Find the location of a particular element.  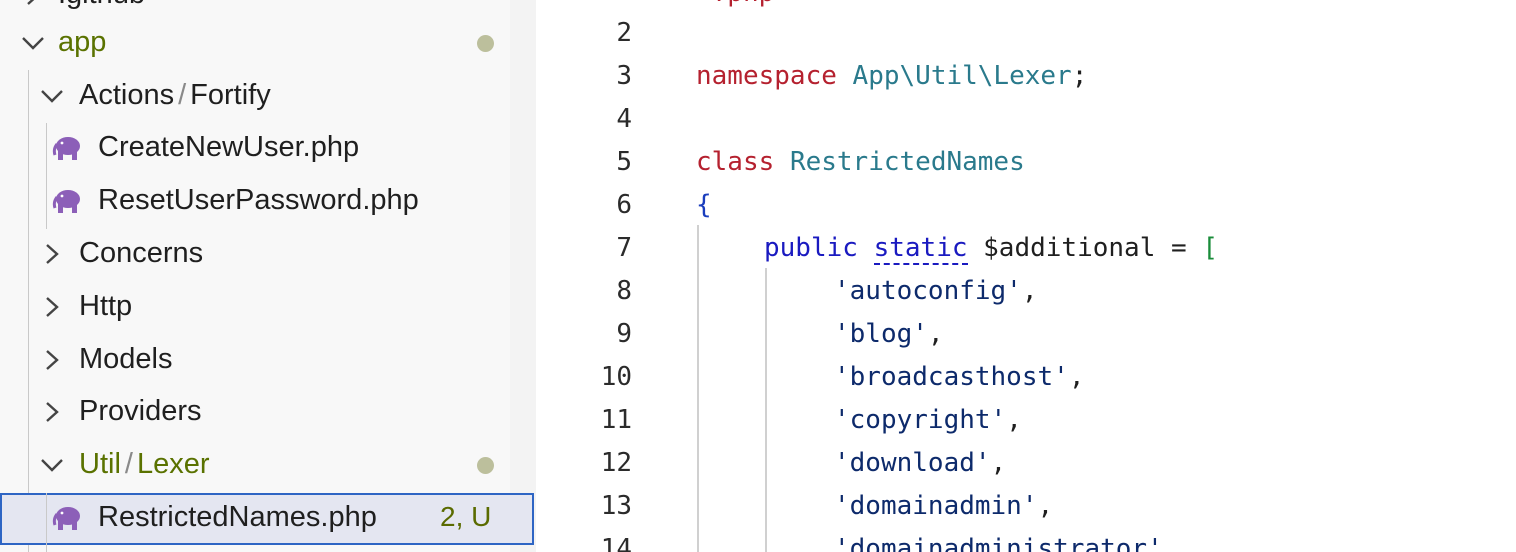

line-number: 3 is located at coordinates (624, 76).